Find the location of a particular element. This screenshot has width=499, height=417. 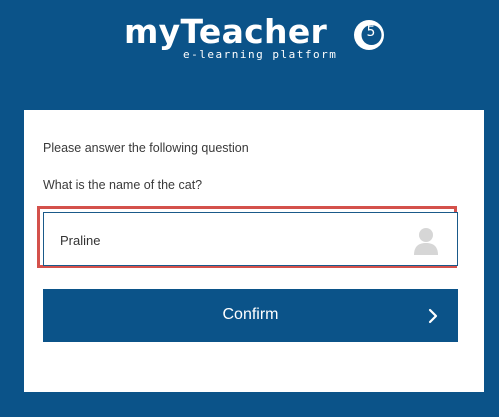

confirm-button-label: Confirm is located at coordinates (250, 314).